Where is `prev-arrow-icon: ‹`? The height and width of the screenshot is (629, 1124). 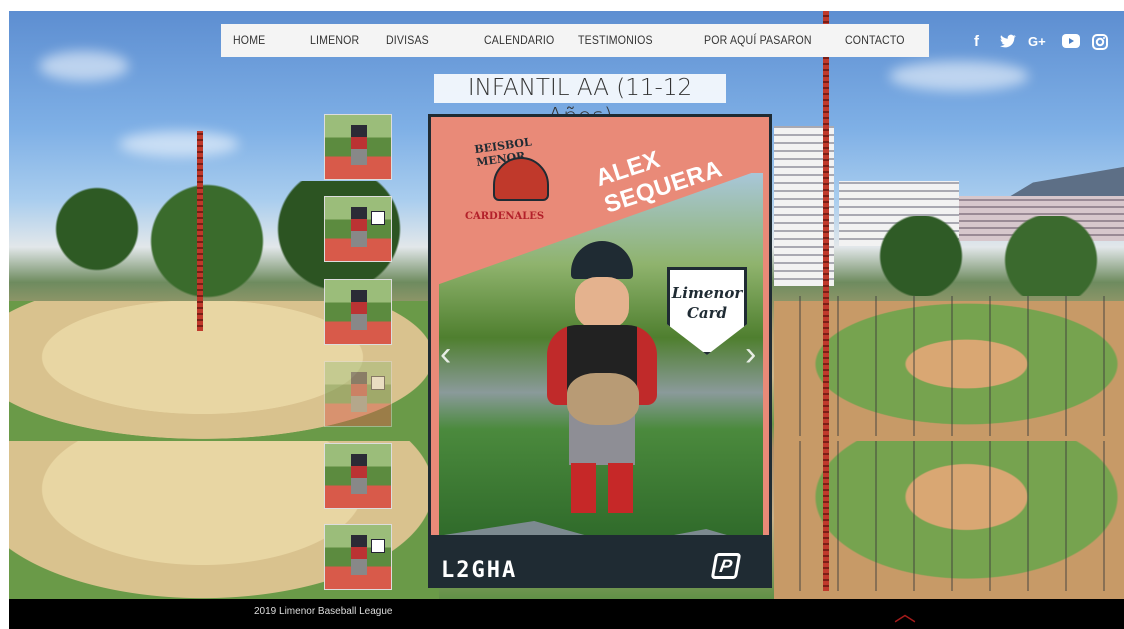
prev-arrow-icon: ‹ is located at coordinates (445, 354).